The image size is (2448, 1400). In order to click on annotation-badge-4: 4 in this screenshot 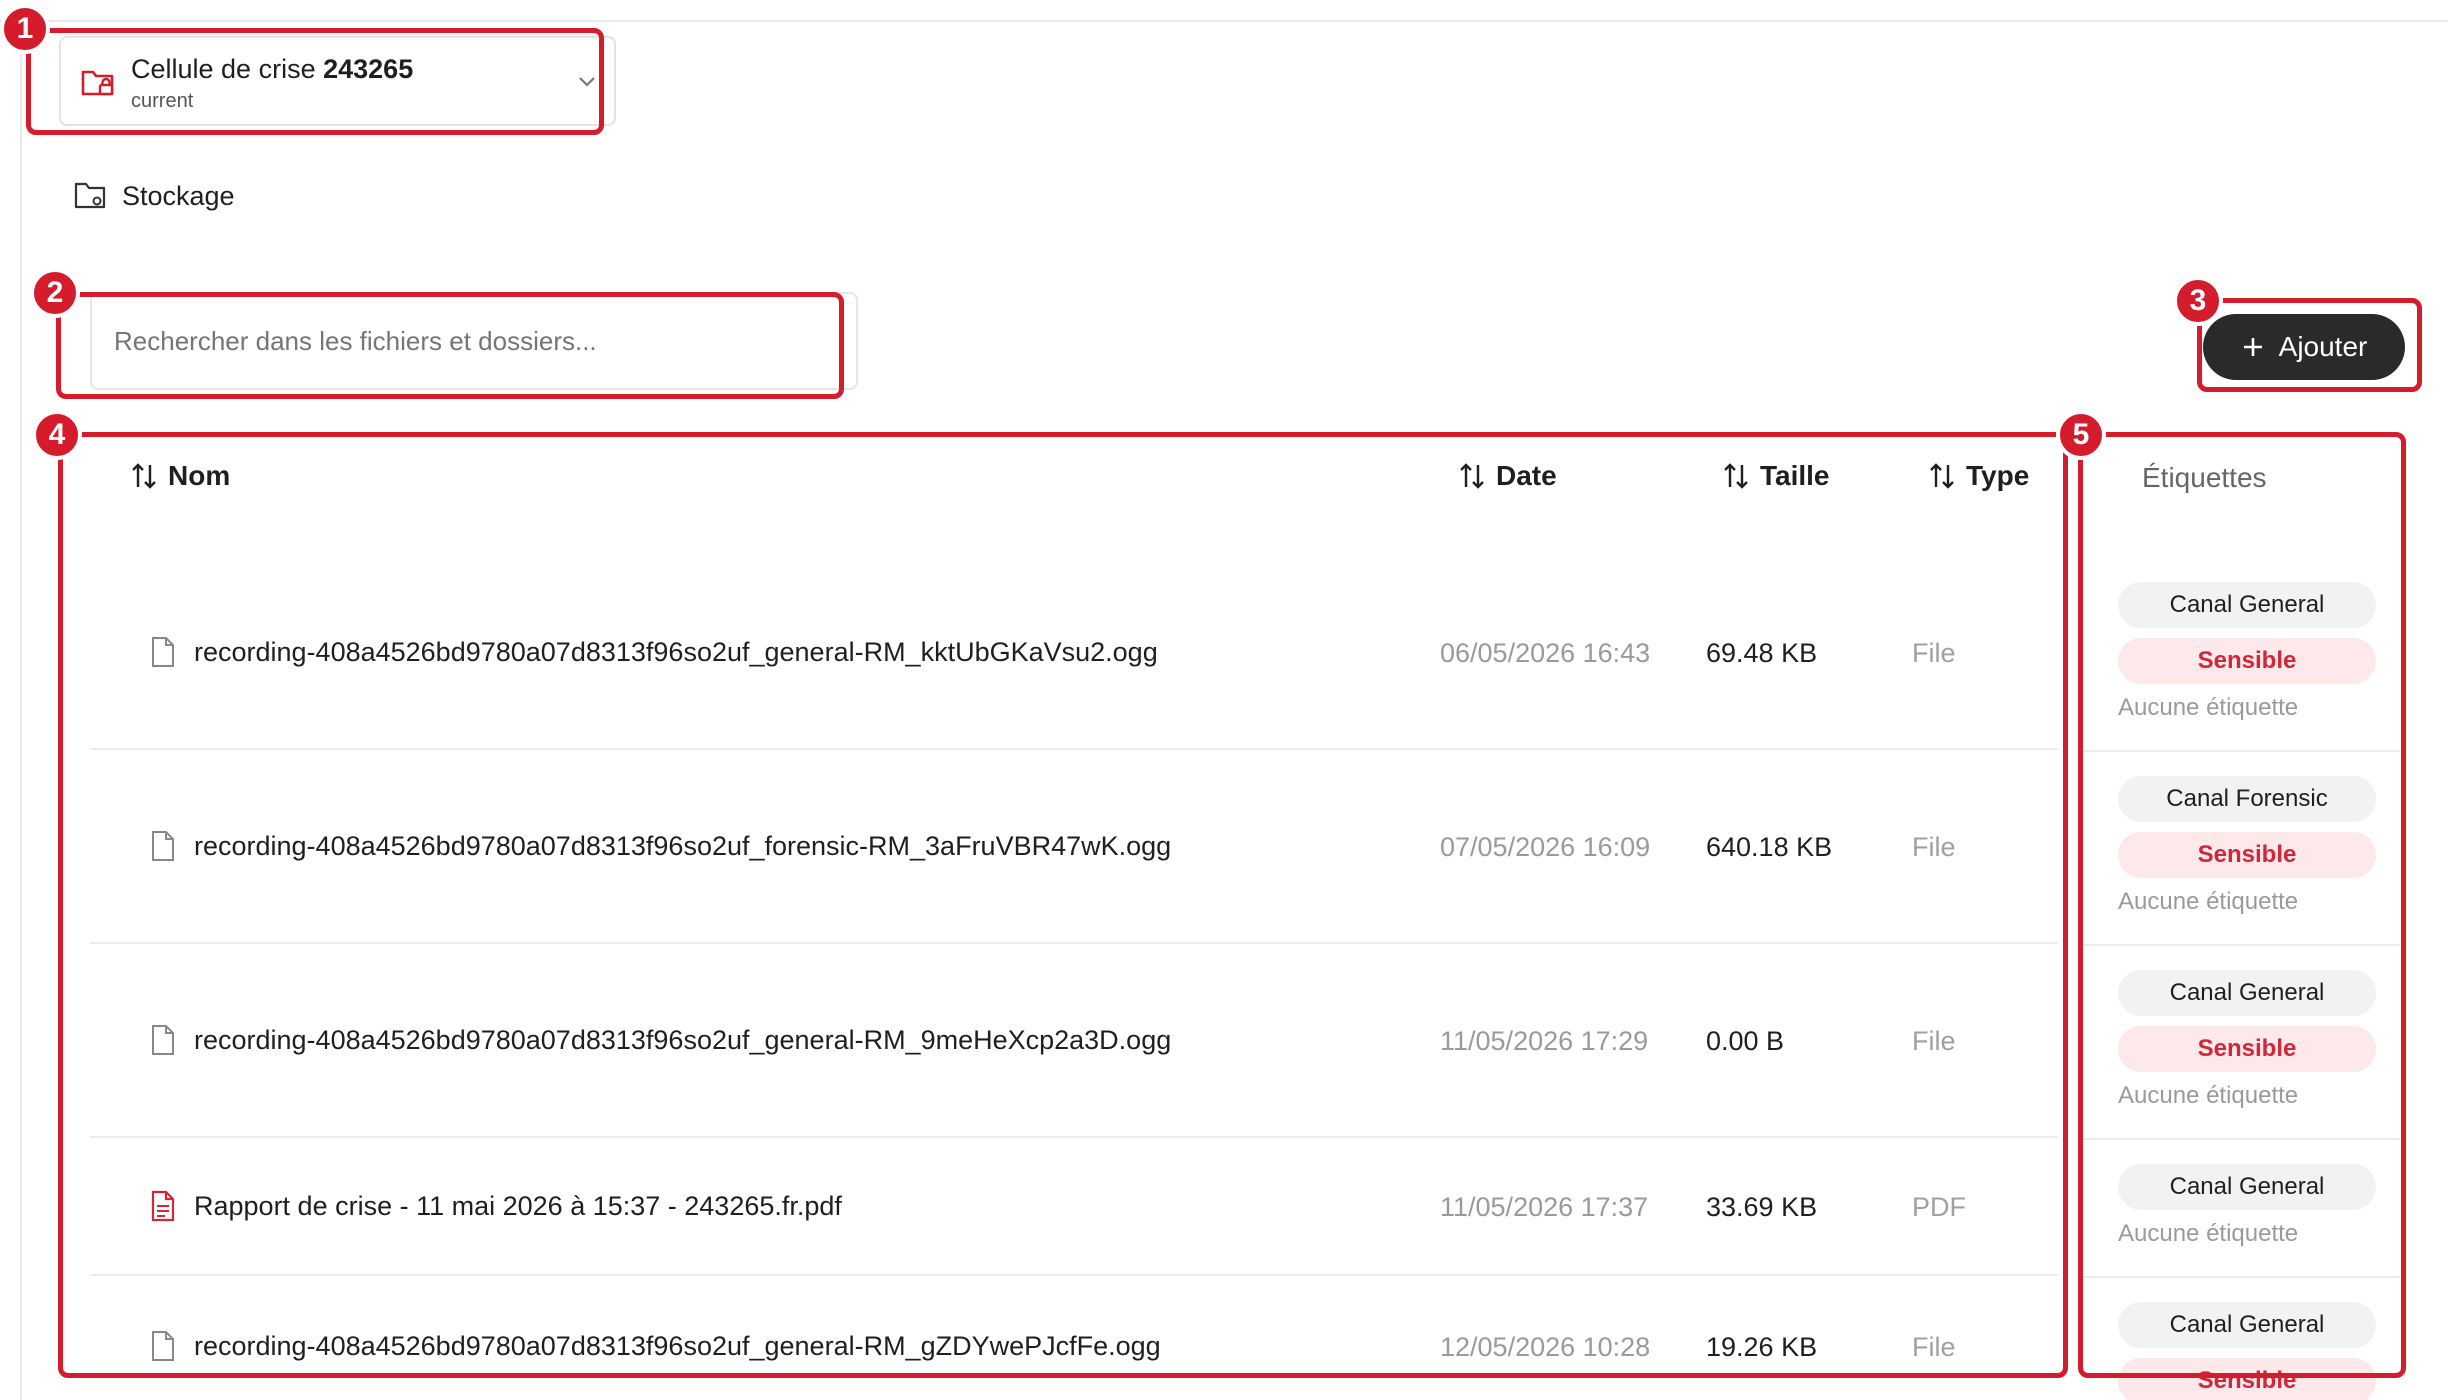, I will do `click(57, 435)`.